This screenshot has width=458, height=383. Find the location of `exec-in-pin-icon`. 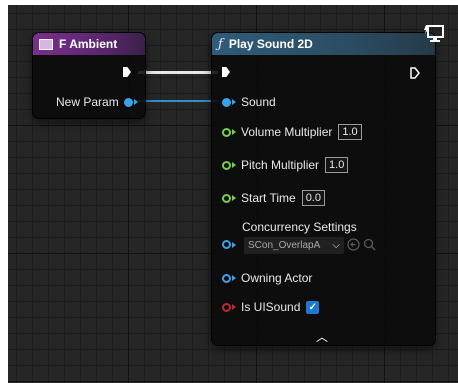

exec-in-pin-icon is located at coordinates (226, 72).